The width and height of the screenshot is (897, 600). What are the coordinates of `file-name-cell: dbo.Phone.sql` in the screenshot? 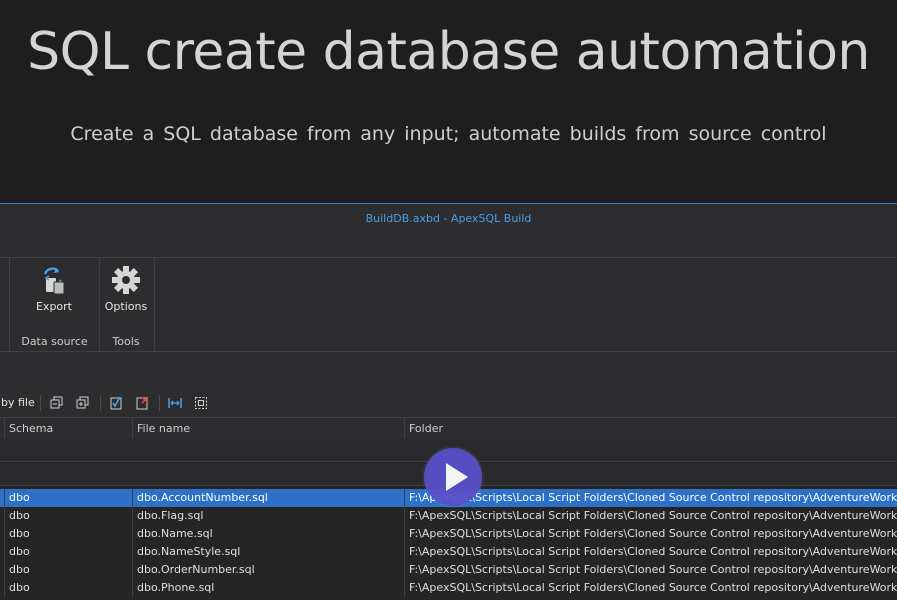 It's located at (268, 588).